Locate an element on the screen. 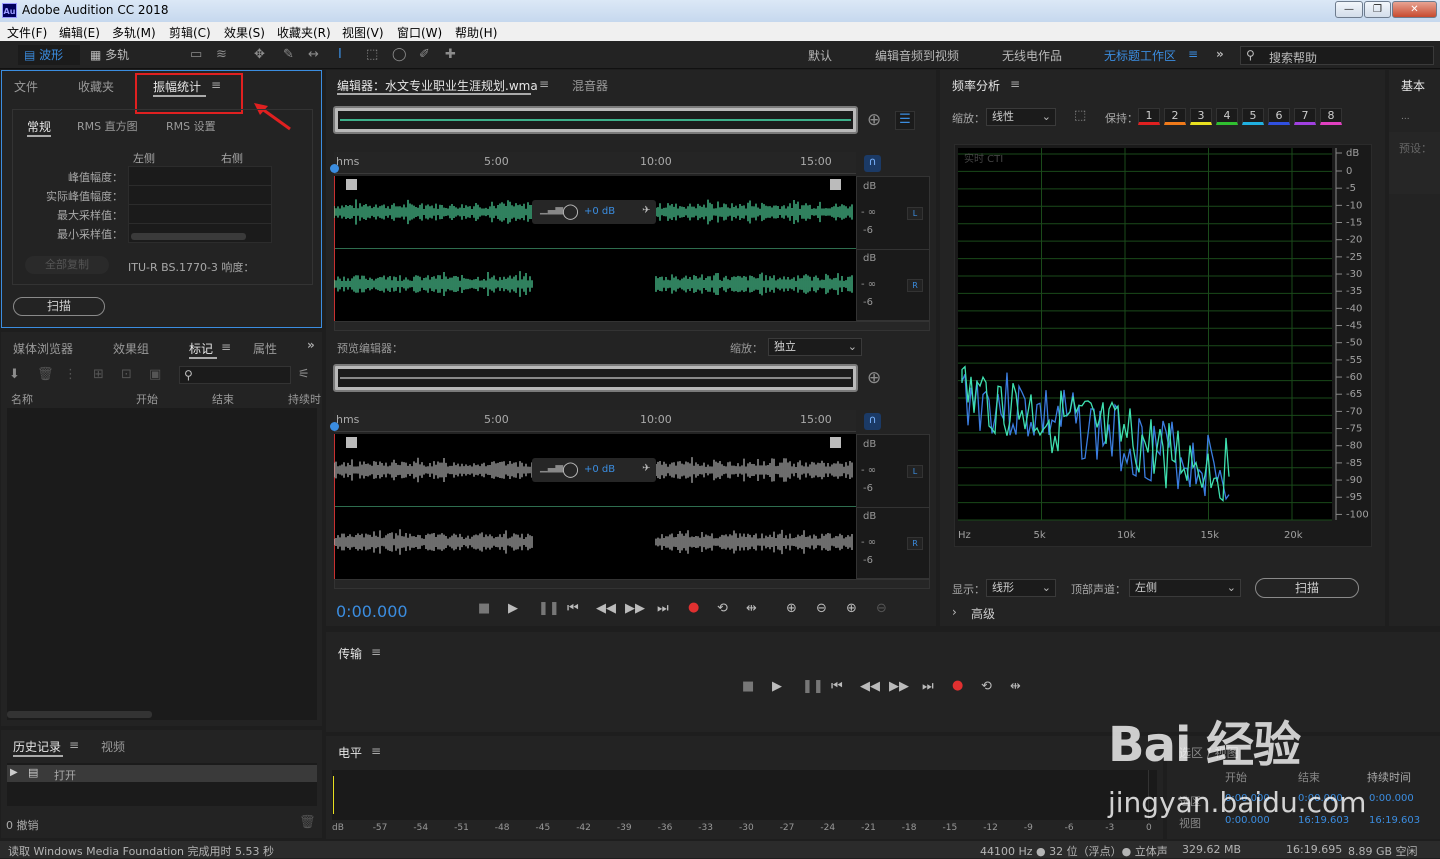 This screenshot has width=1440, height=859. copy-all-button: 全部复制 is located at coordinates (67, 265).